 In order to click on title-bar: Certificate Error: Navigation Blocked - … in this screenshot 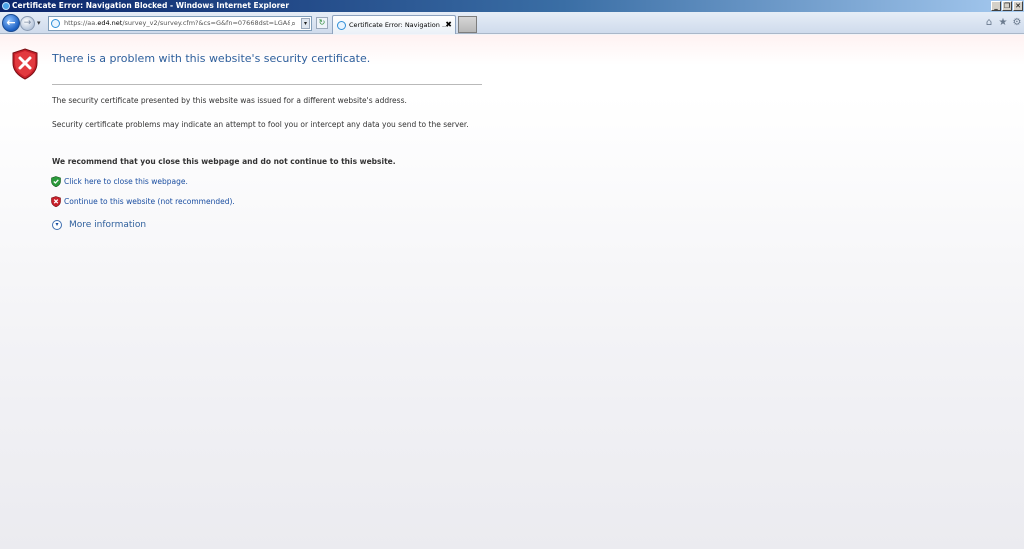, I will do `click(512, 6)`.